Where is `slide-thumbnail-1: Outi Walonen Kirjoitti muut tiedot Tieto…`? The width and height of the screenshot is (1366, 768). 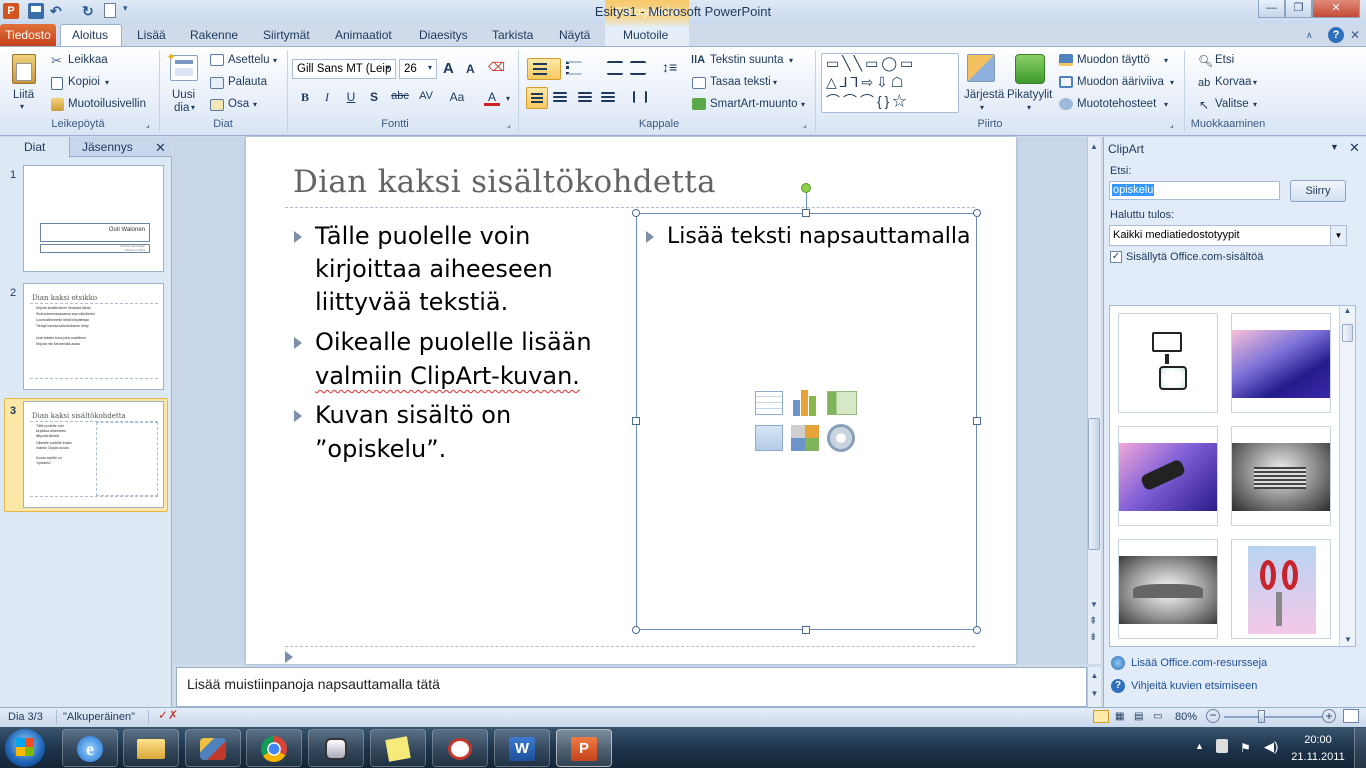 slide-thumbnail-1: Outi Walonen Kirjoitti muut tiedot Tieto… is located at coordinates (93, 218).